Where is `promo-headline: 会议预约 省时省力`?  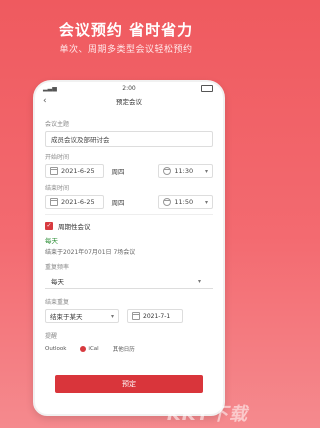 promo-headline: 会议预约 省时省力 is located at coordinates (126, 30).